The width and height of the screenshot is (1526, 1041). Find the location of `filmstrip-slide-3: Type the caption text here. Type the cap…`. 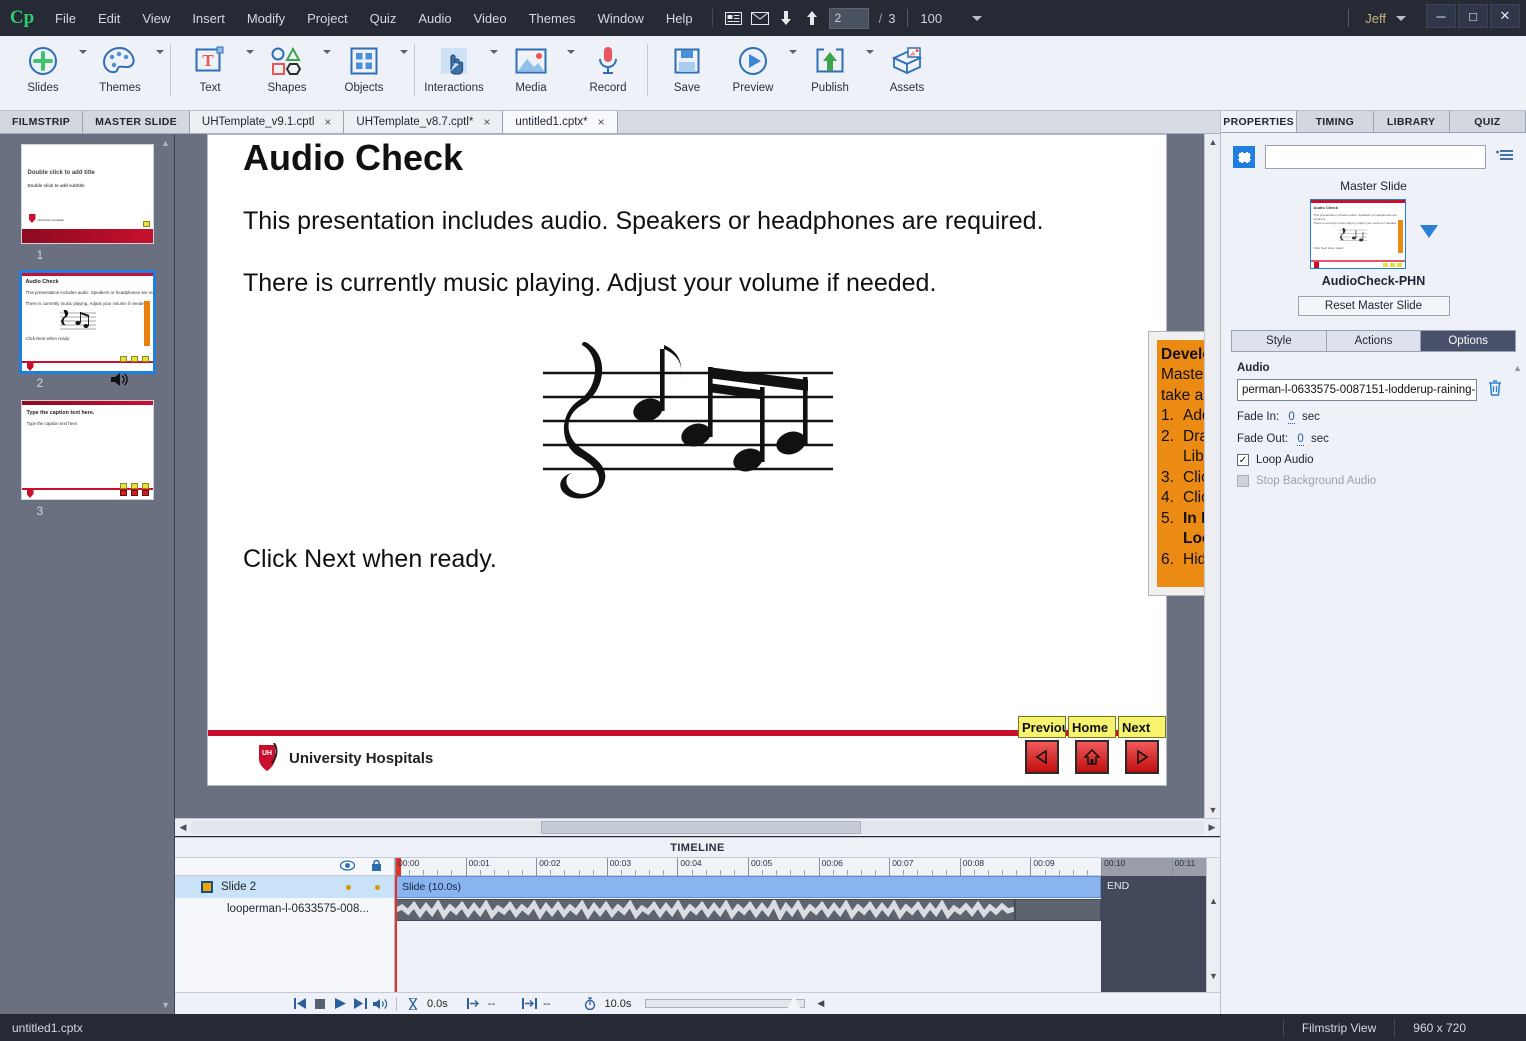

filmstrip-slide-3: Type the caption text here. Type the cap… is located at coordinates (87, 459).